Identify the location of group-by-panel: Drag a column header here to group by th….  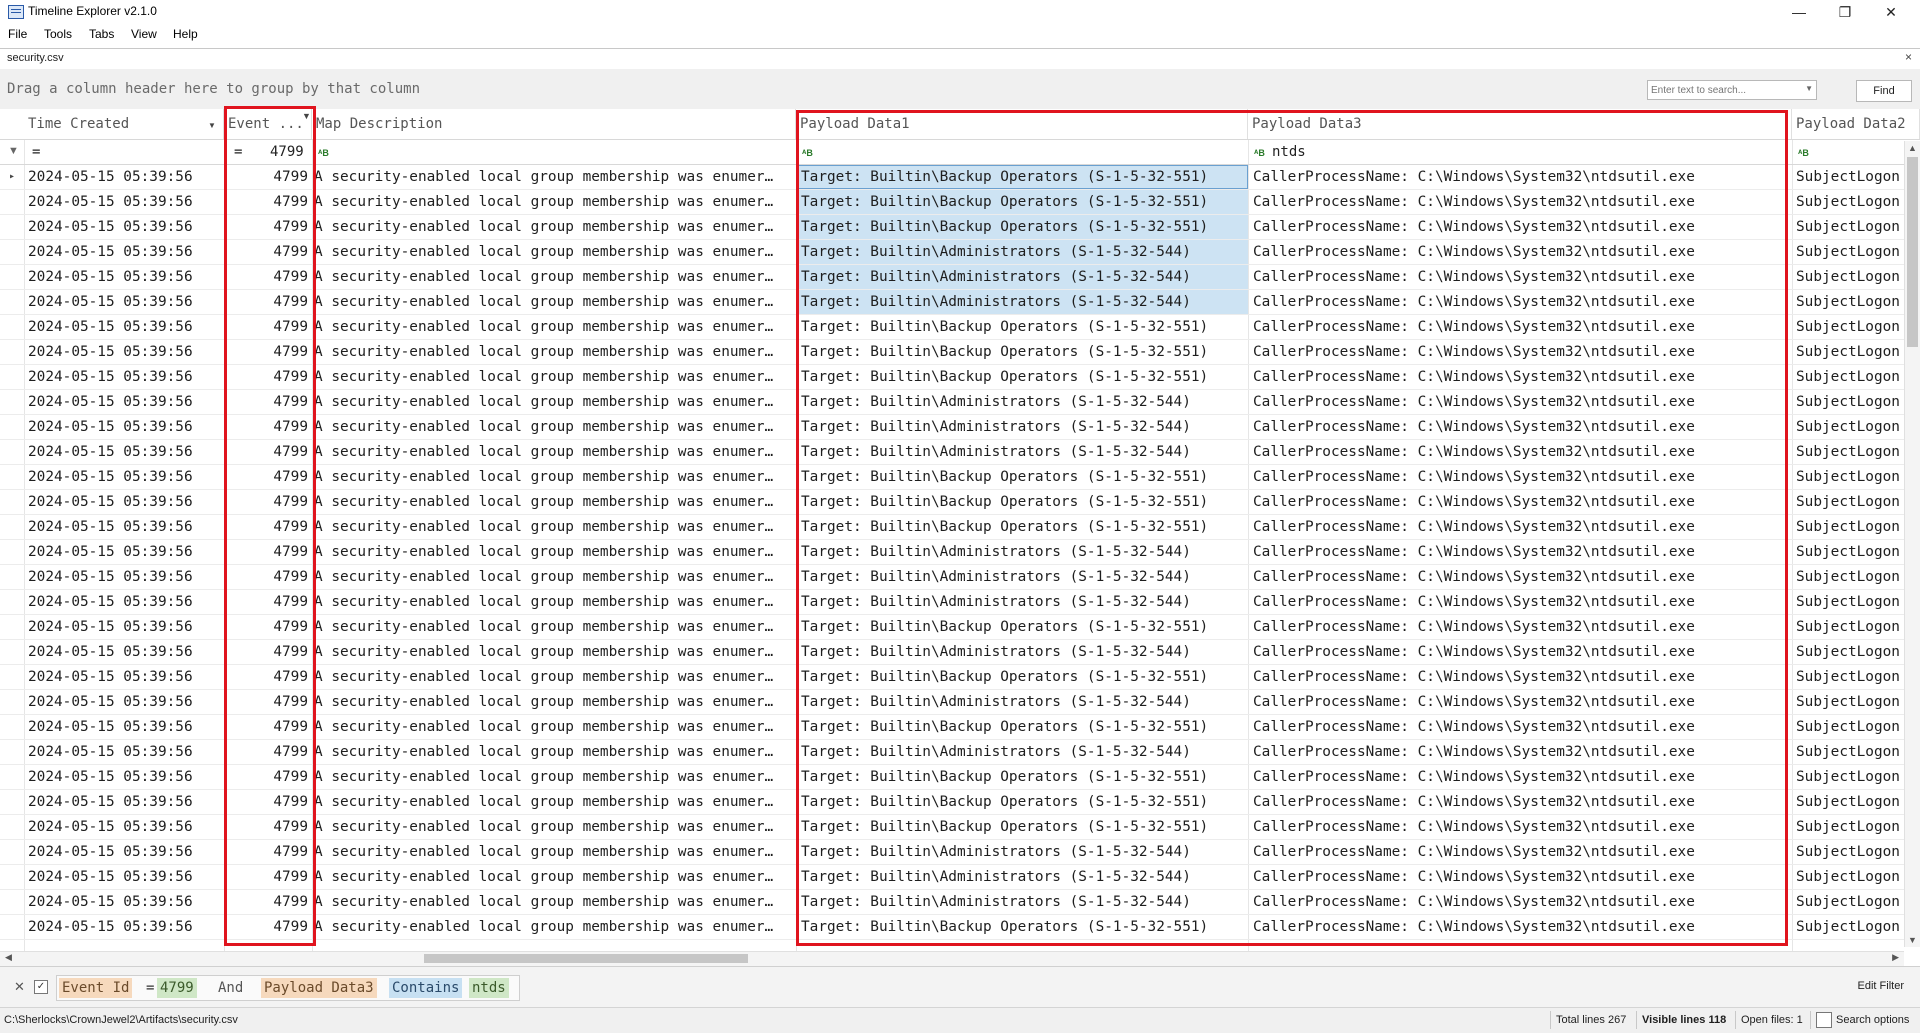
(960, 89).